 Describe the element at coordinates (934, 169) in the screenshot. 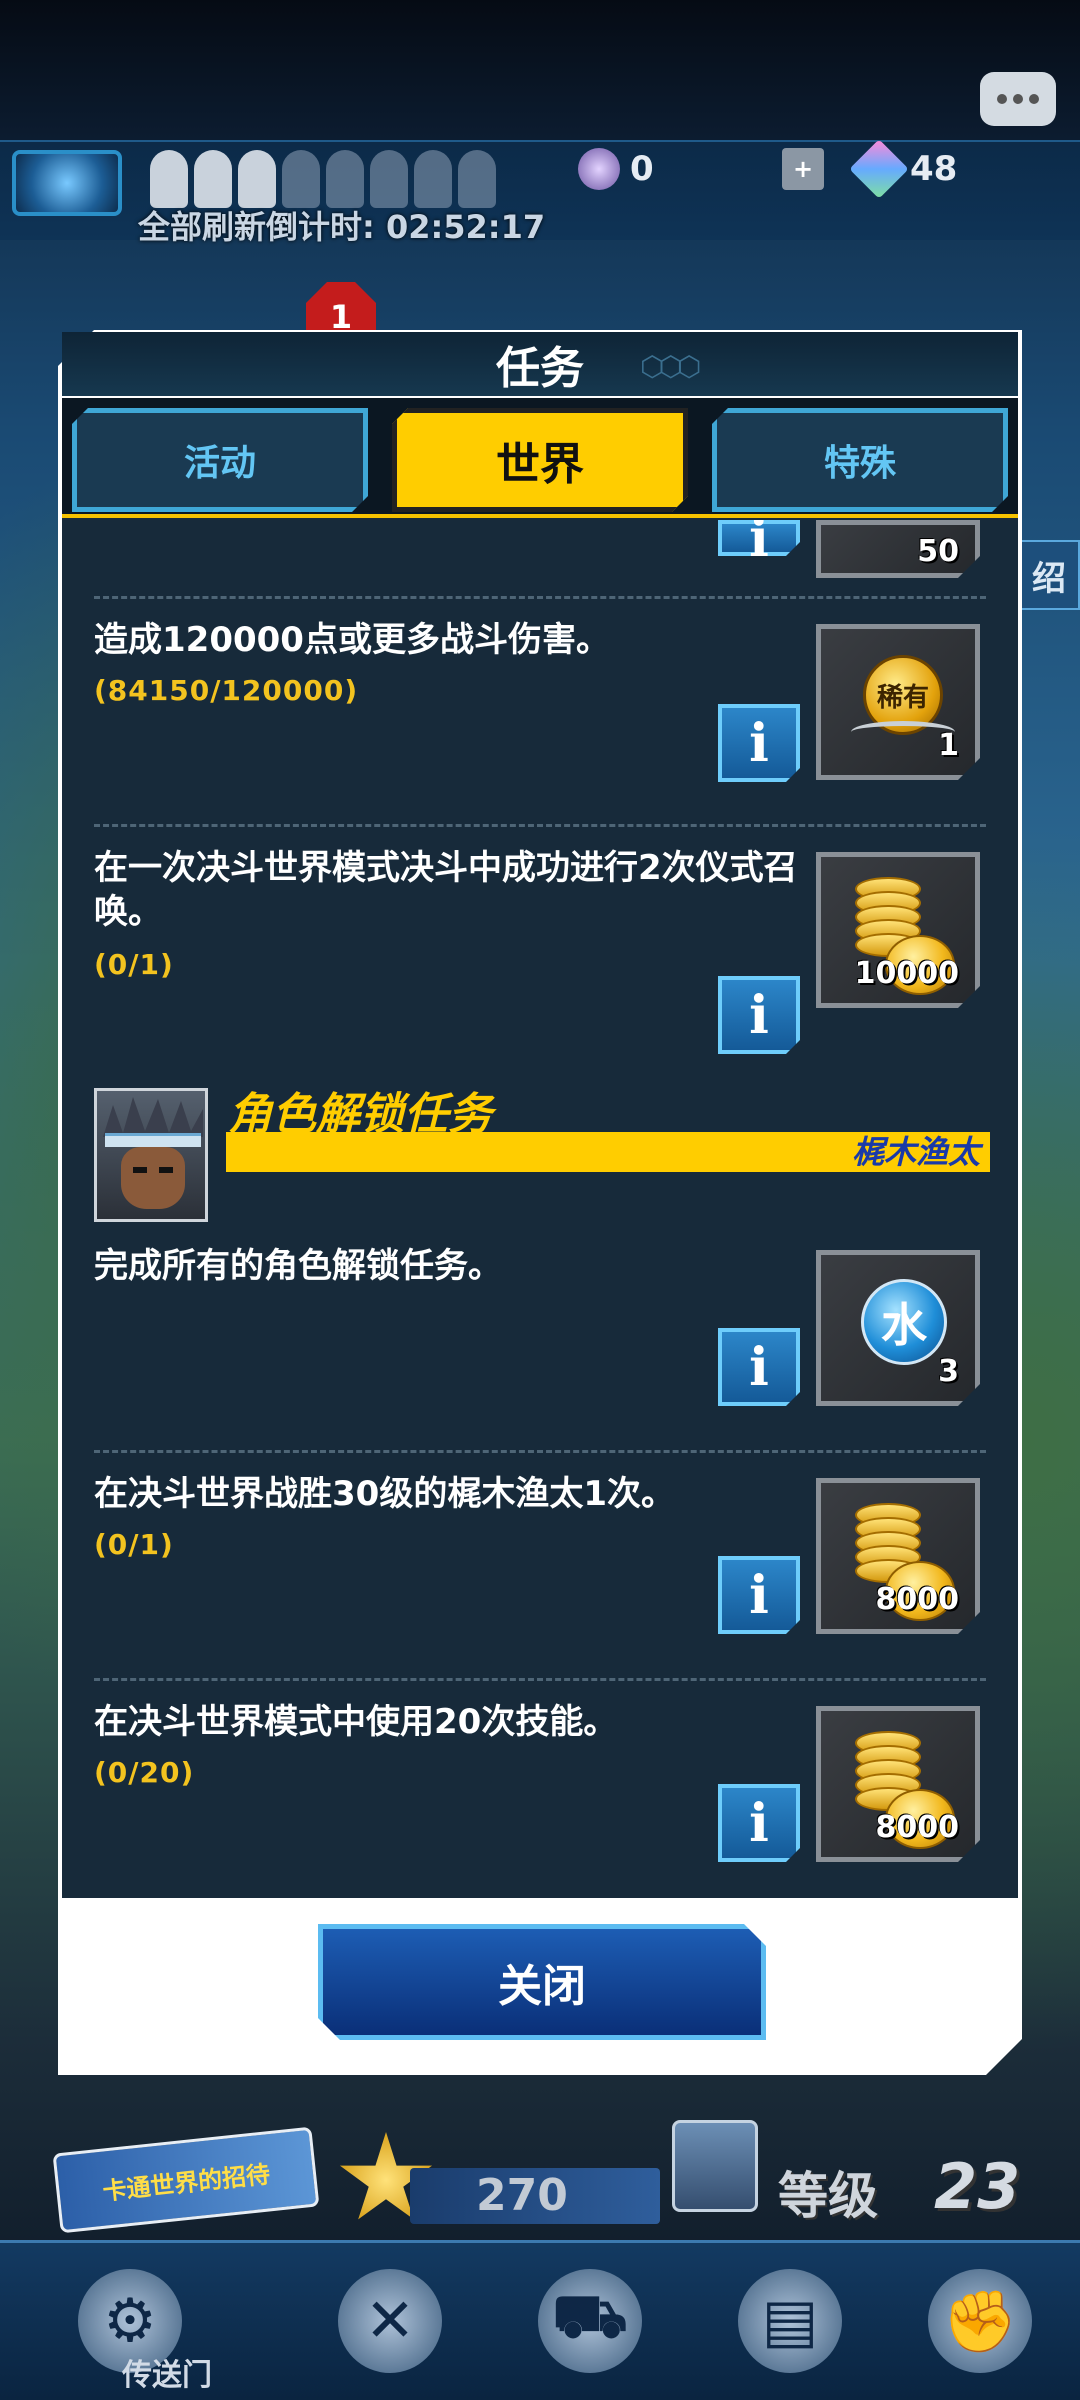

I see `currency-gems-value: 48` at that location.